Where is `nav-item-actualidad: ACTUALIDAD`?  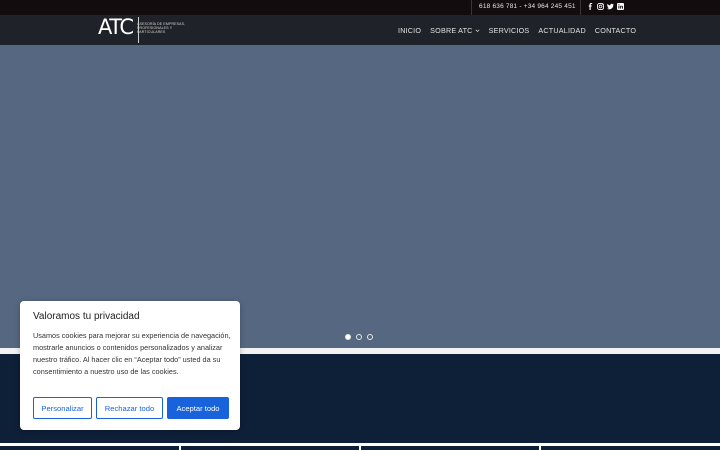
nav-item-actualidad: ACTUALIDAD is located at coordinates (562, 30).